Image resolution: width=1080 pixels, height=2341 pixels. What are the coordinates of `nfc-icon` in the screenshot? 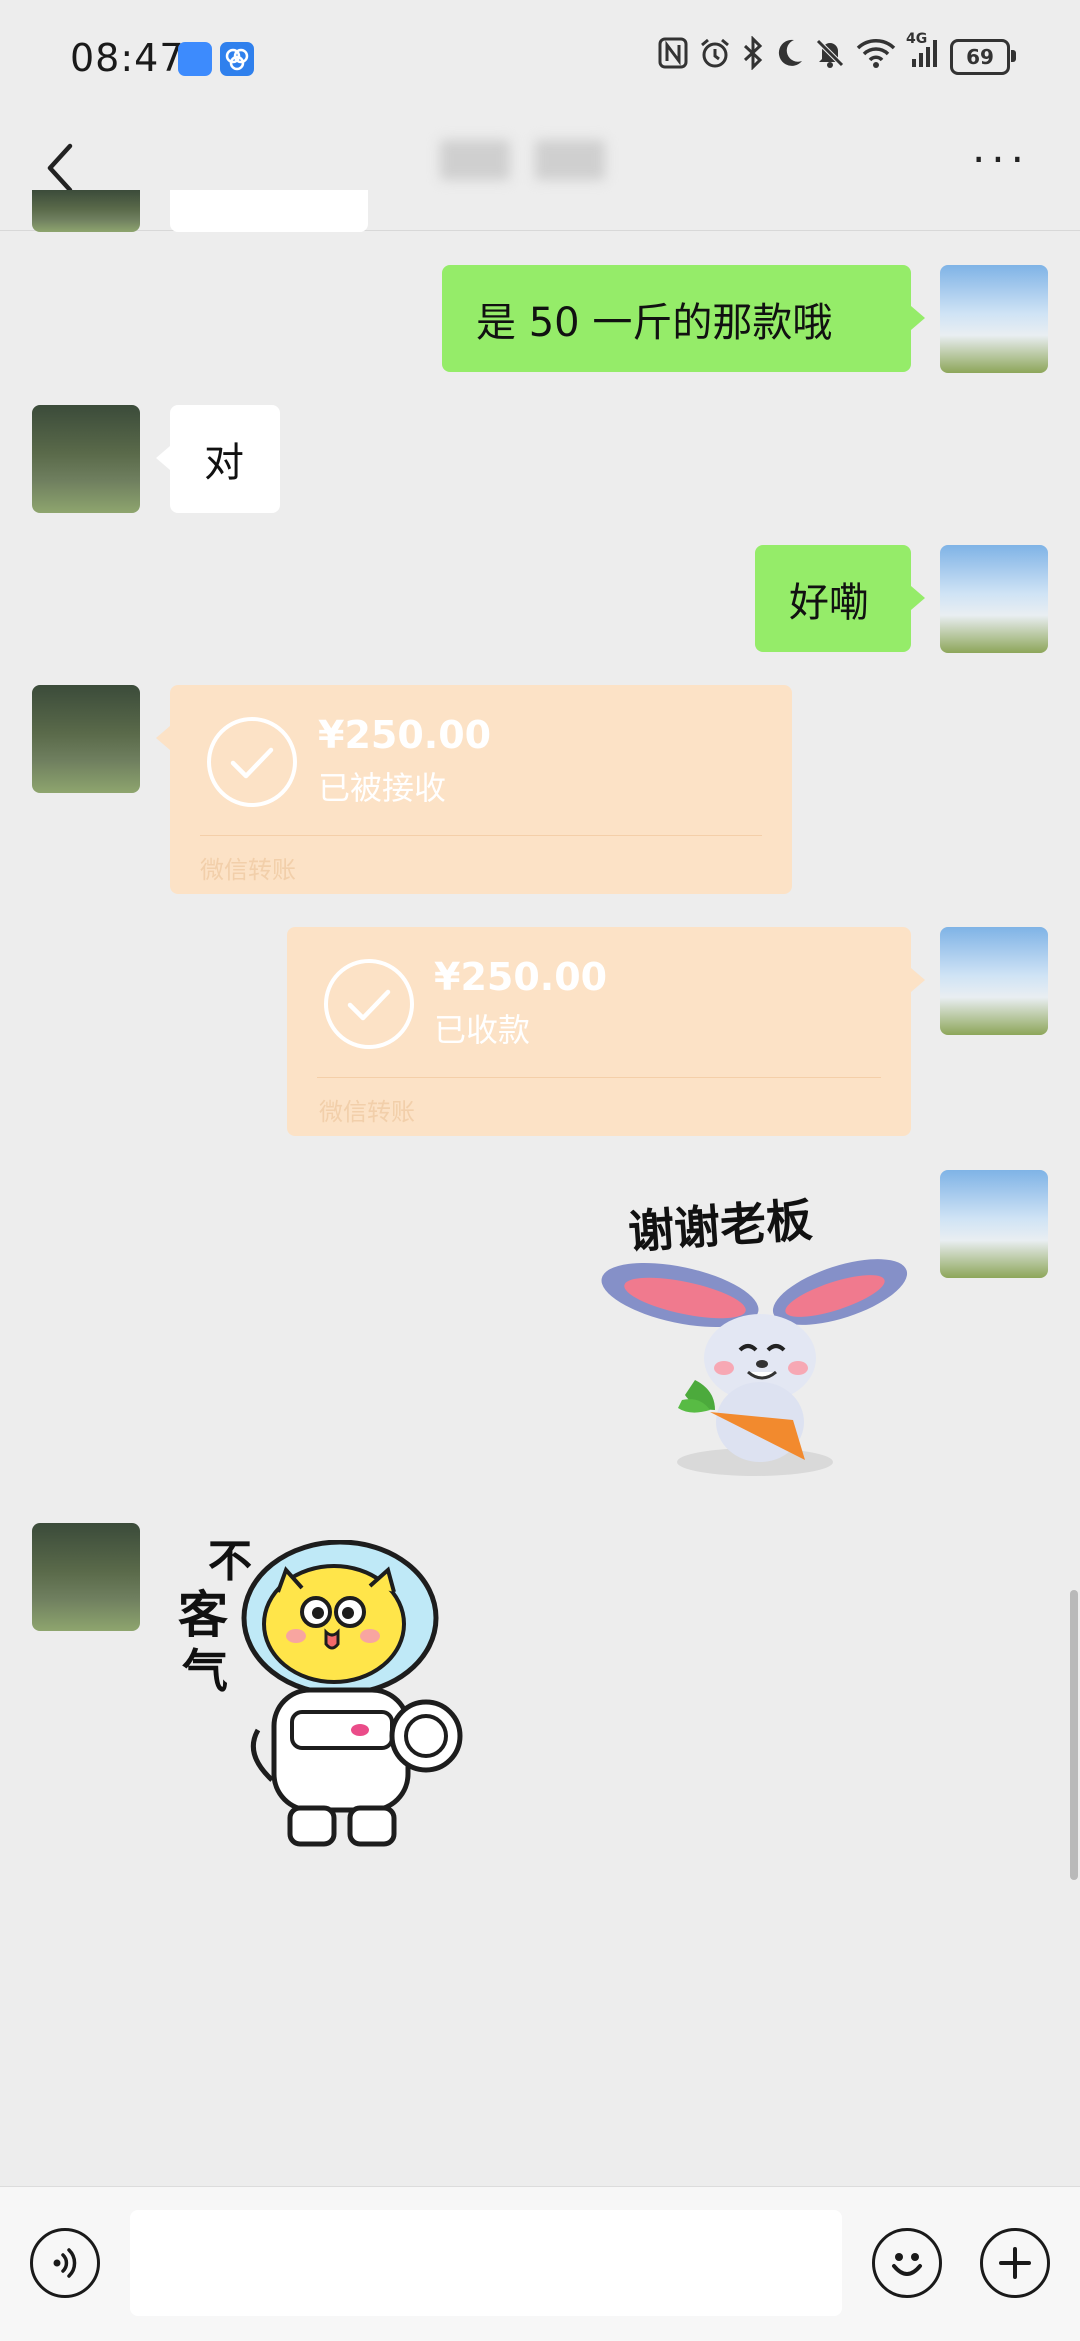 It's located at (673, 57).